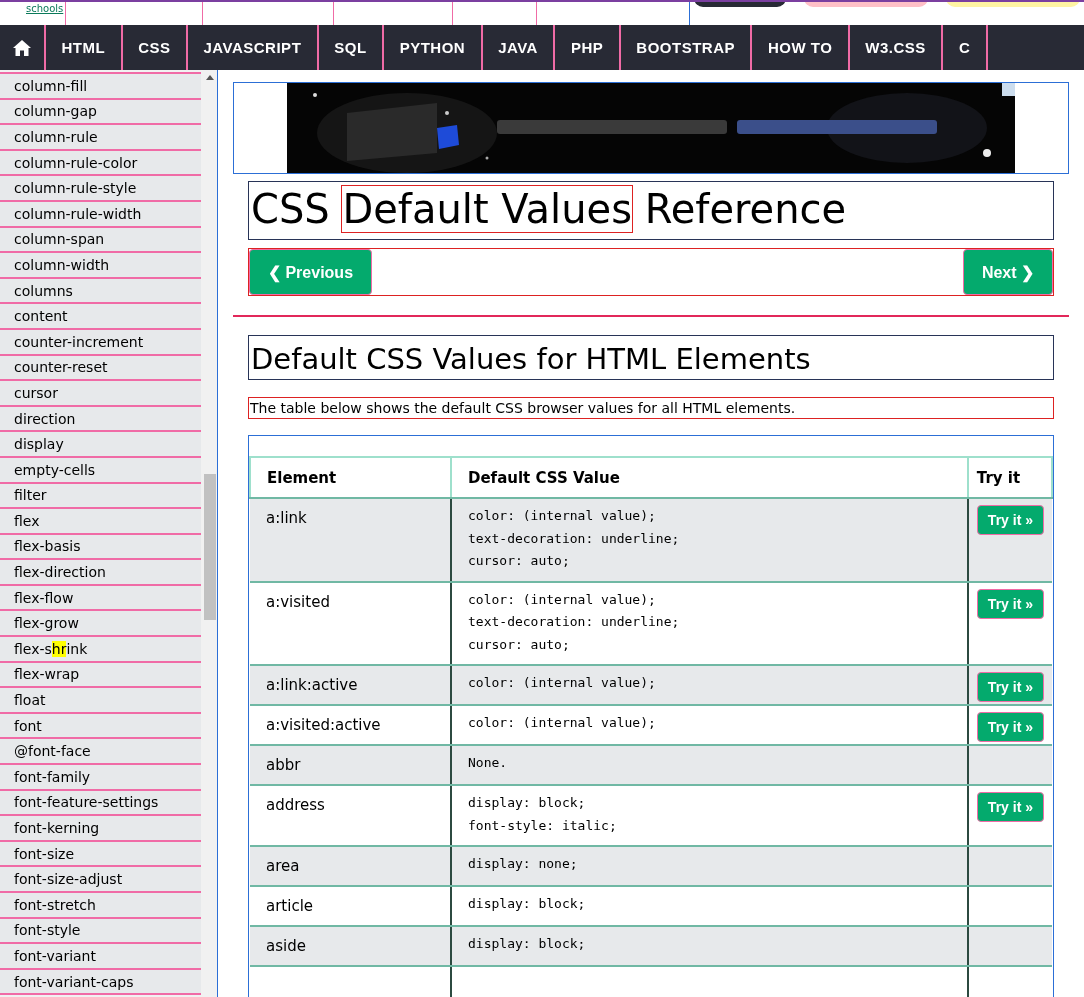 The image size is (1084, 997). I want to click on table-cell: display: block;, so click(709, 946).